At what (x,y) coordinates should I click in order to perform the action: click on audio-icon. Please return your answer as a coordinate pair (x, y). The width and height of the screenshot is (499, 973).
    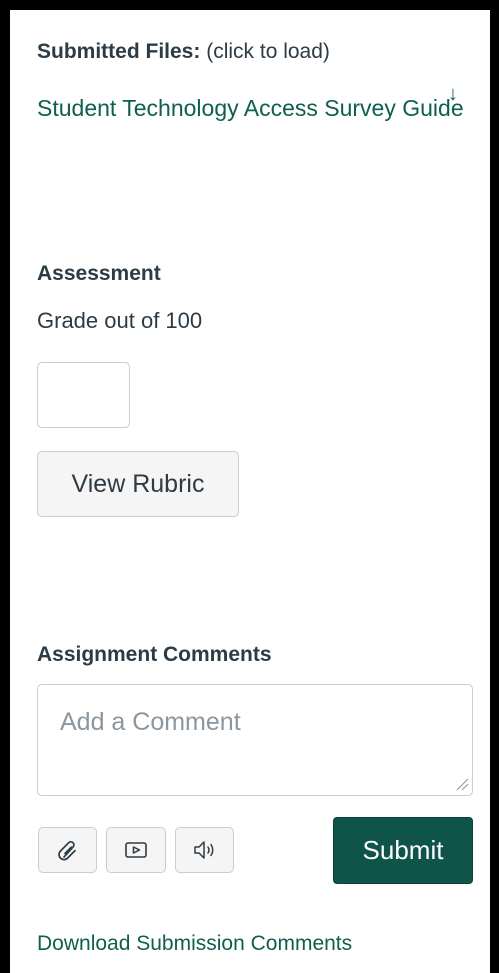
    Looking at the image, I should click on (203, 850).